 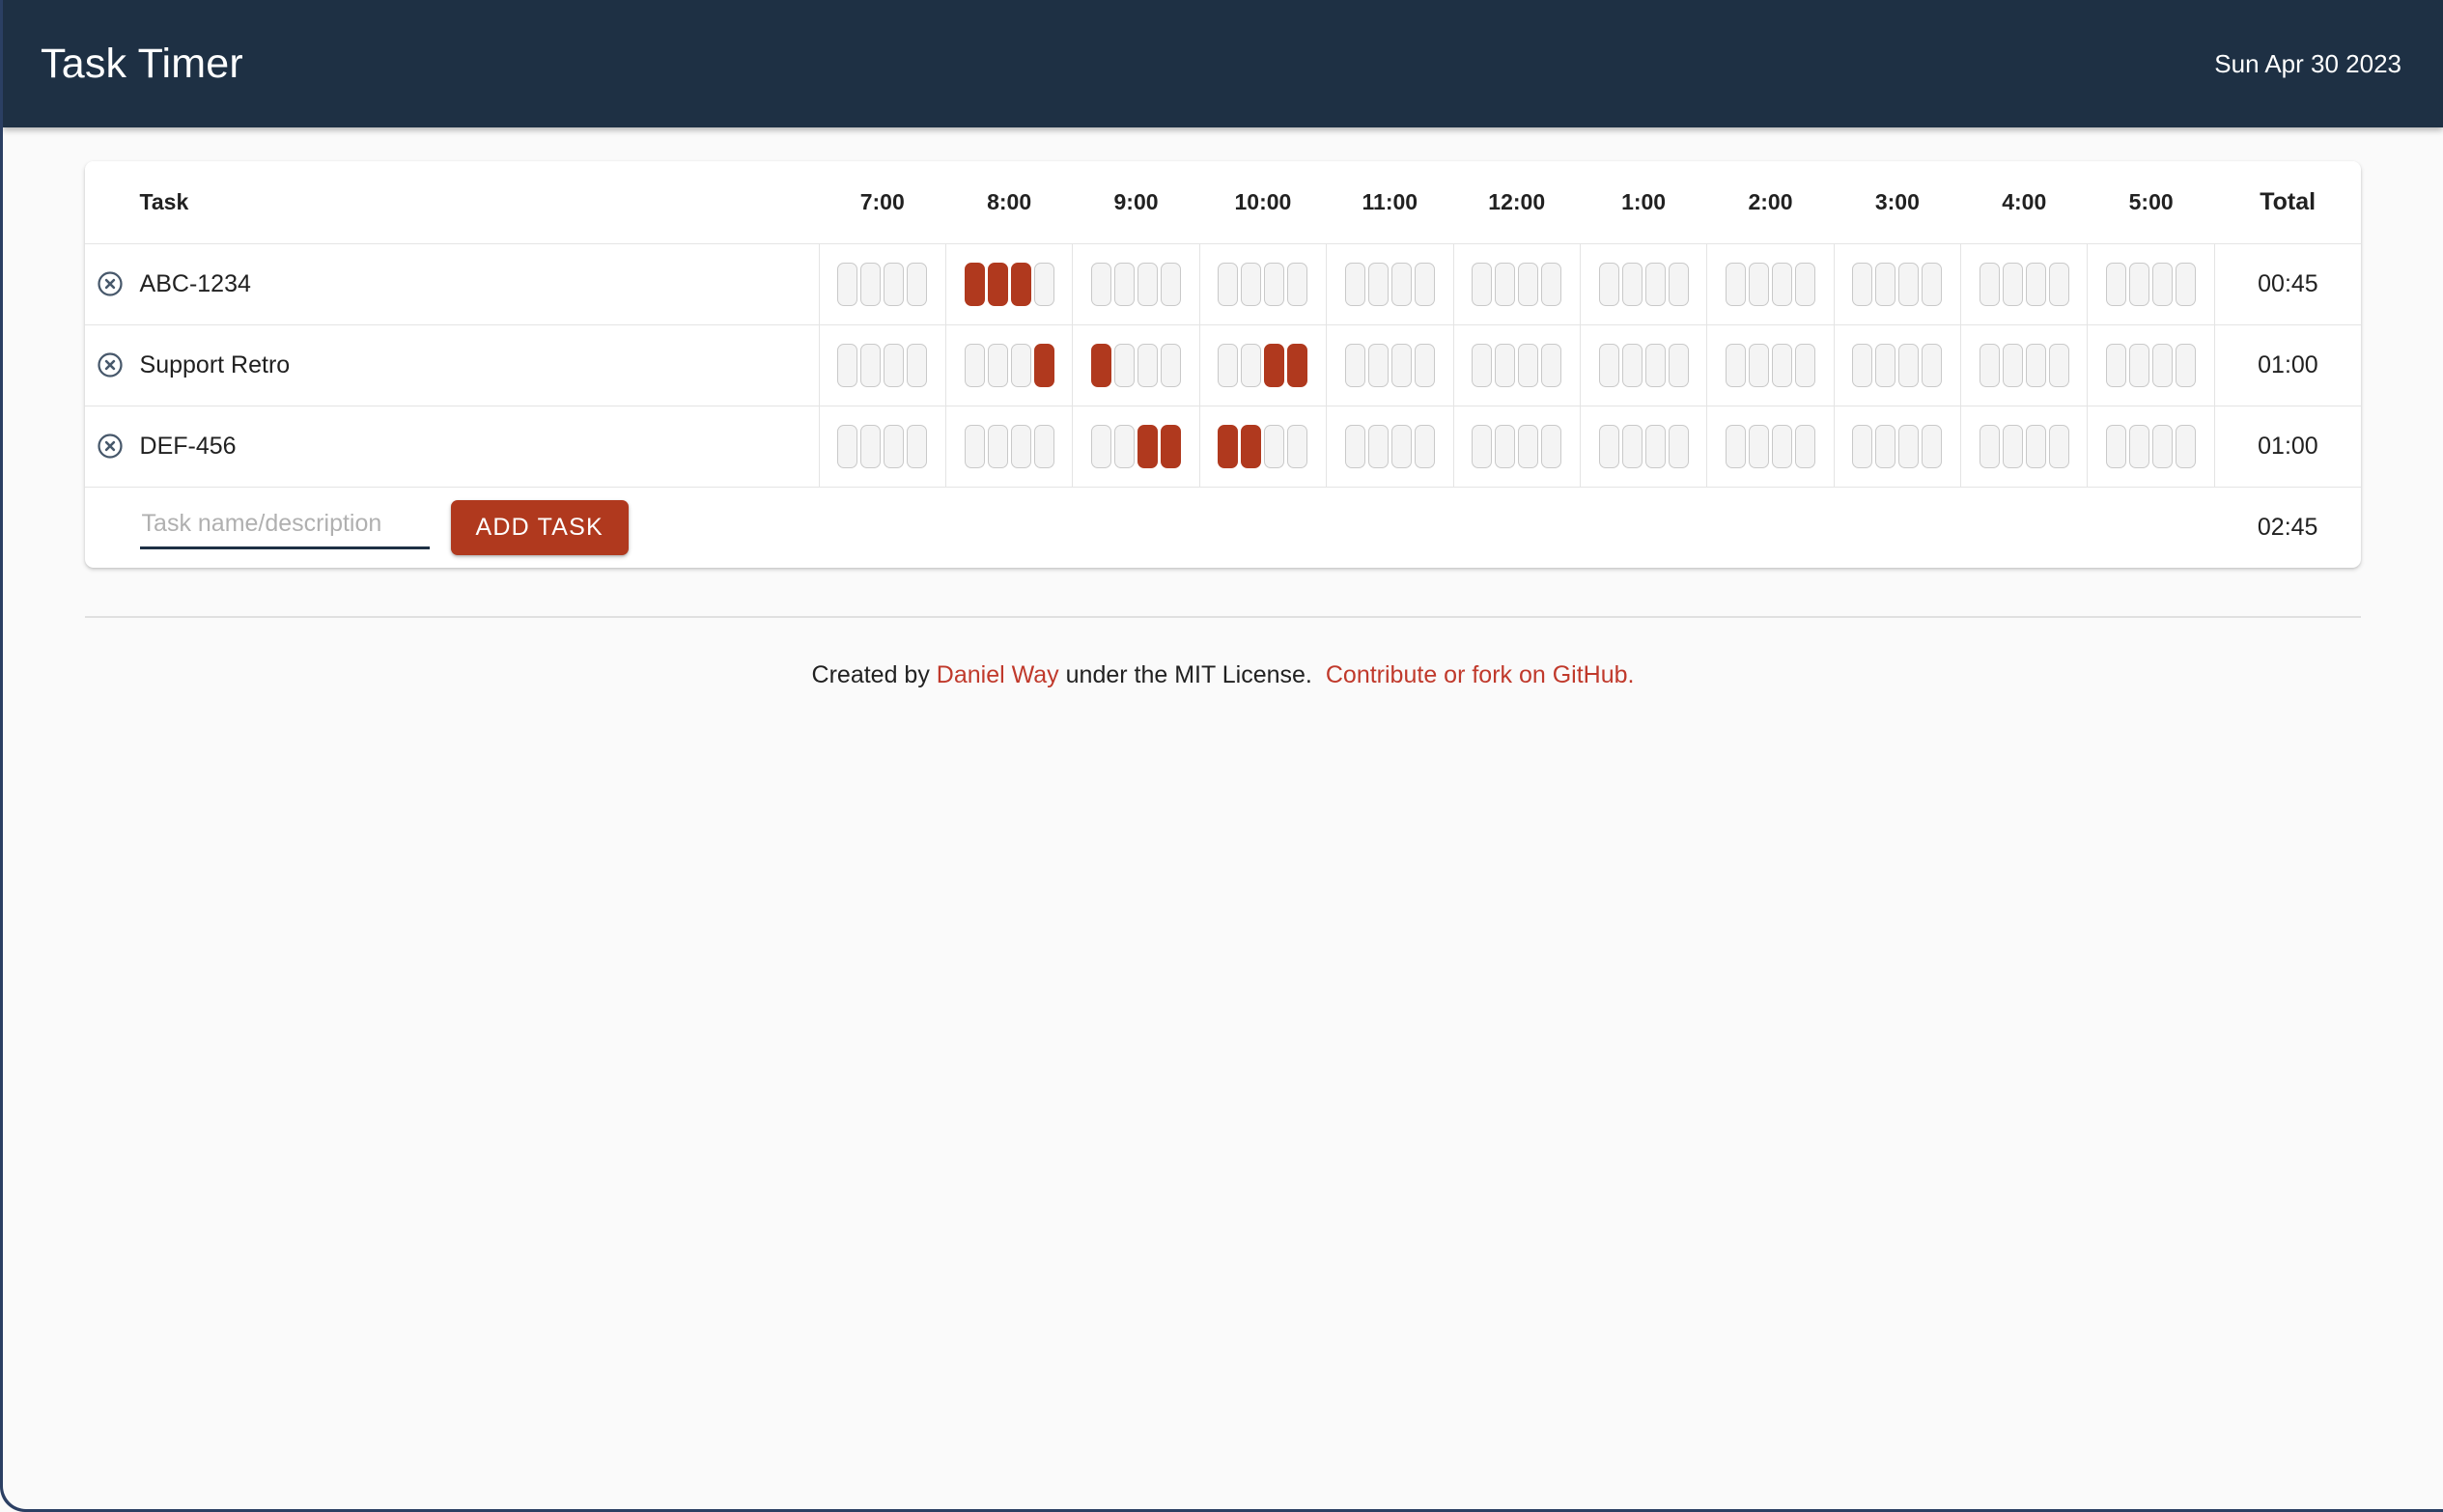 What do you see at coordinates (539, 527) in the screenshot?
I see `add-task-button: ADD TASK` at bounding box center [539, 527].